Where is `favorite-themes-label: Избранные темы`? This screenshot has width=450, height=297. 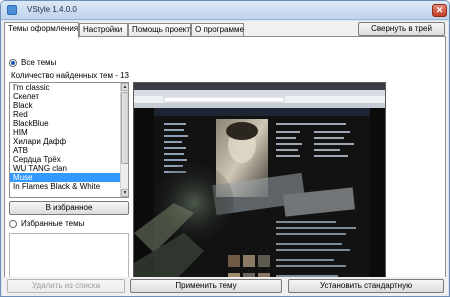 favorite-themes-label: Избранные темы is located at coordinates (53, 223).